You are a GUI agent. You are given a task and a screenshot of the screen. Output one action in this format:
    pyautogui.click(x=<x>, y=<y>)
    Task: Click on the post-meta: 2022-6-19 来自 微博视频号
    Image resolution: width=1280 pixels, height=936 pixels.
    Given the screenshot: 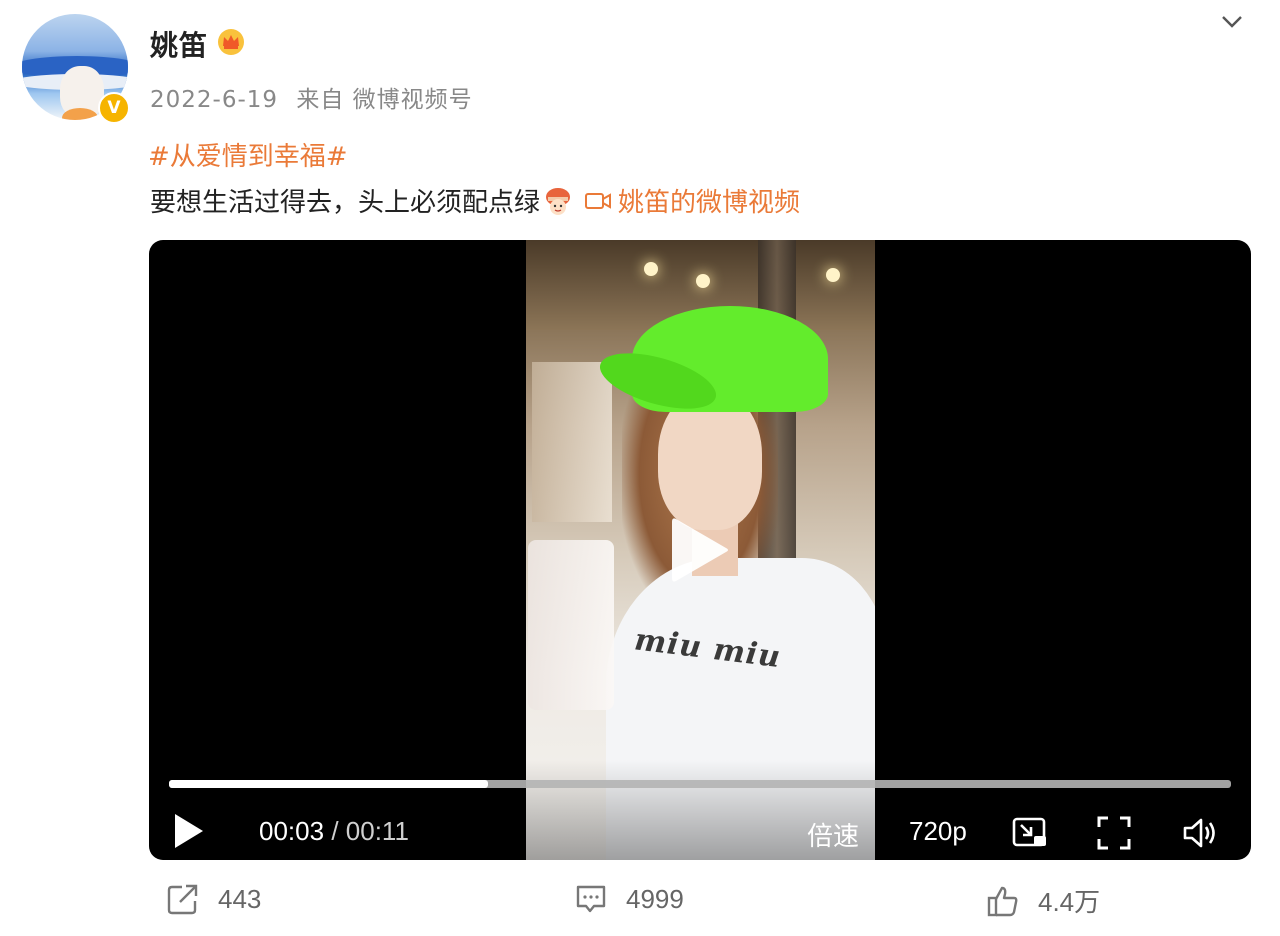 What is the action you would take?
    pyautogui.click(x=316, y=97)
    